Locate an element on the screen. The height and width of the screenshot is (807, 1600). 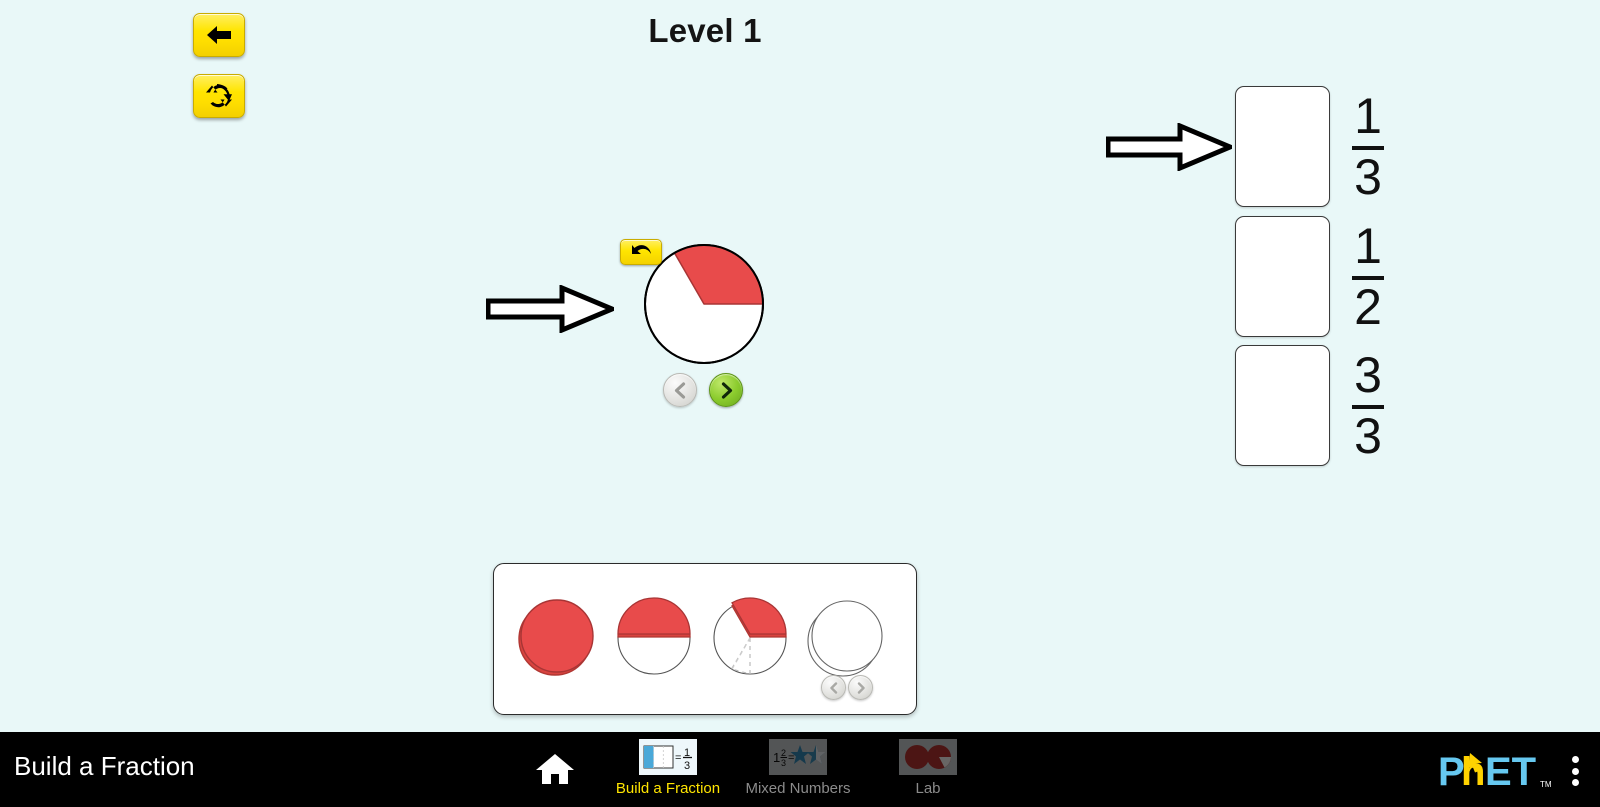
kebab-menu-icon is located at coordinates (1575, 771).